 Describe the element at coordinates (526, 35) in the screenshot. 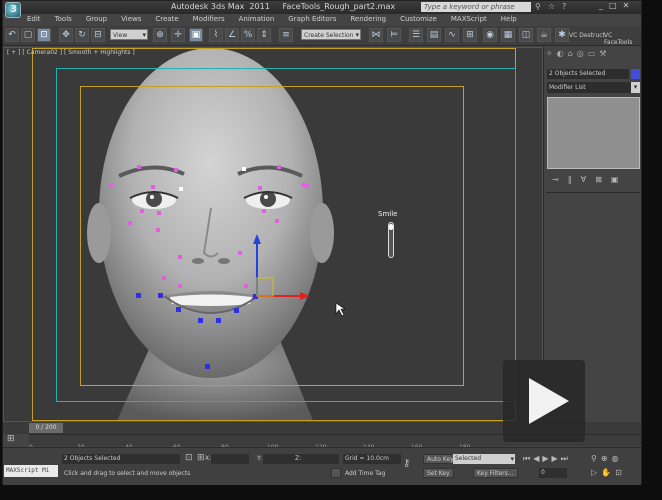

I see `render-frame-icon: ◫` at that location.